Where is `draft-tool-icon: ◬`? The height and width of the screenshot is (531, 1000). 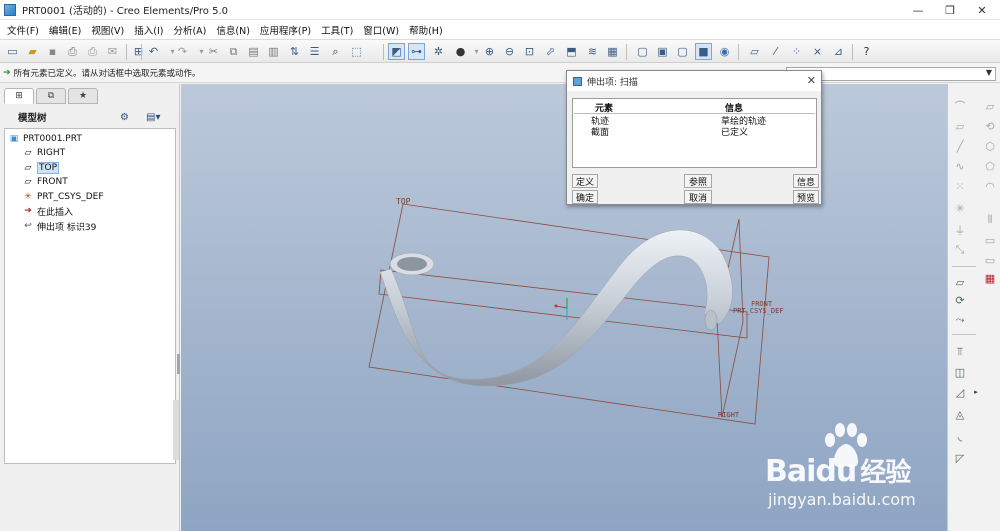 draft-tool-icon: ◬ is located at coordinates (960, 414).